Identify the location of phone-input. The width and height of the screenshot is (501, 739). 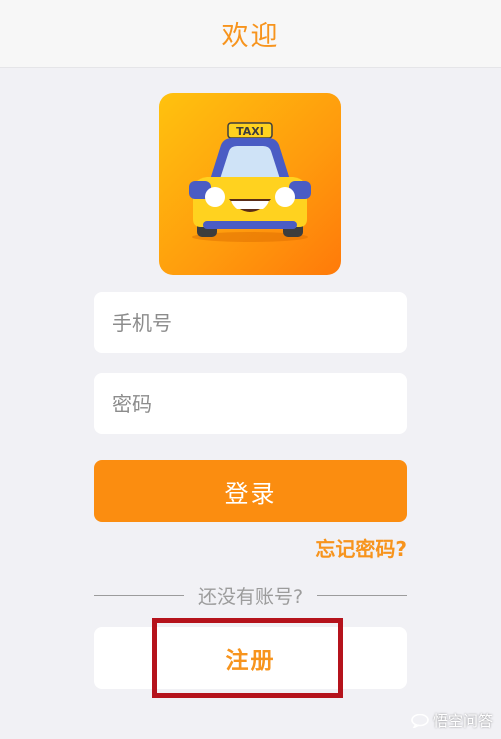
(250, 322).